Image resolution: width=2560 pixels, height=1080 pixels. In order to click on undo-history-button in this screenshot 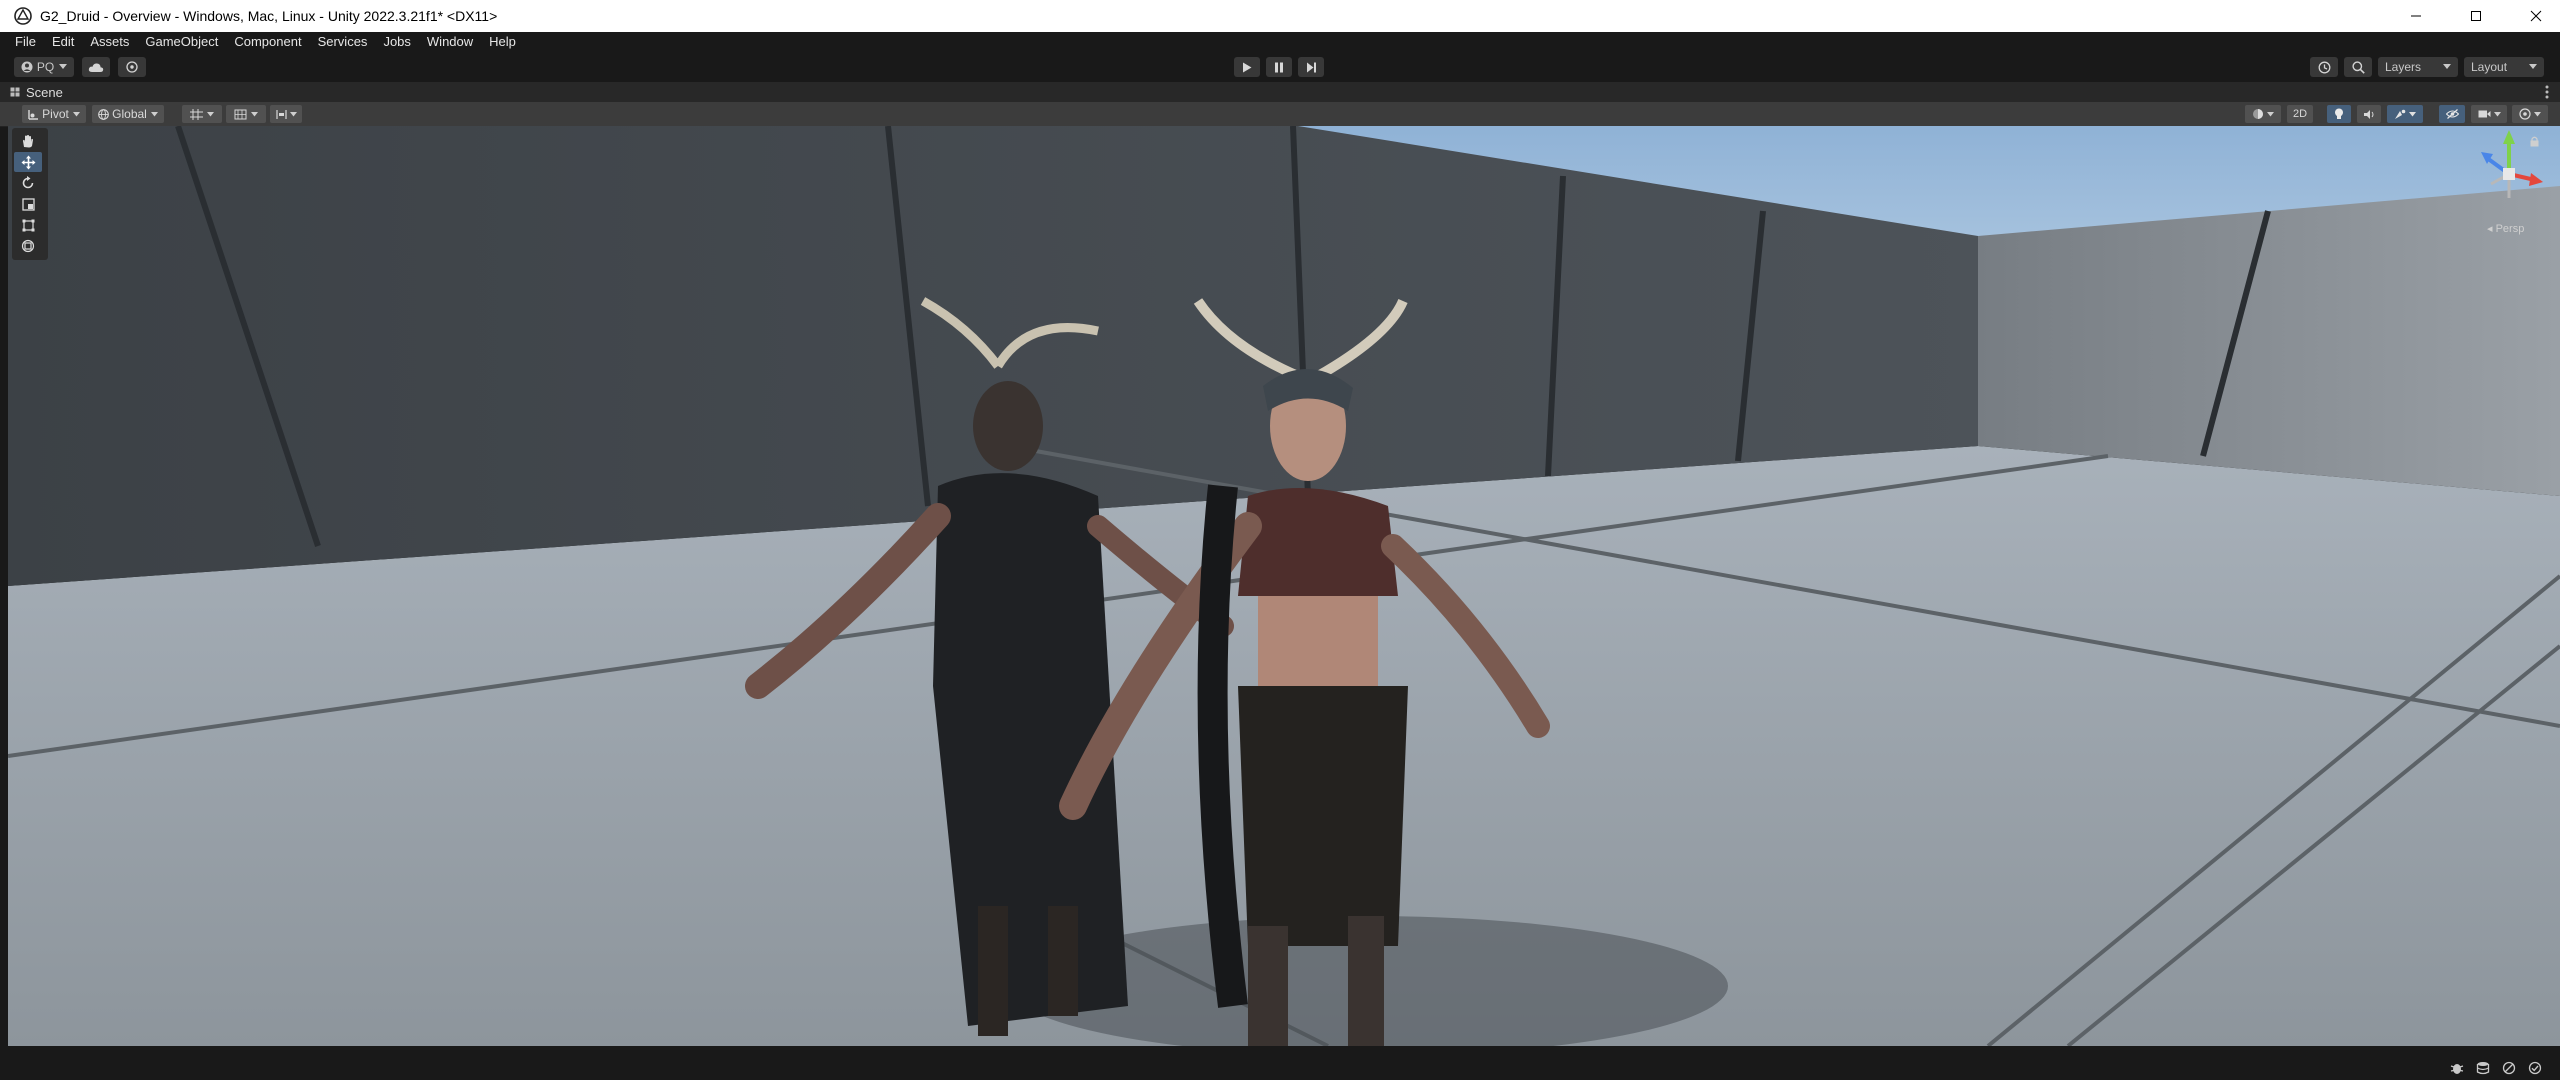, I will do `click(2324, 67)`.